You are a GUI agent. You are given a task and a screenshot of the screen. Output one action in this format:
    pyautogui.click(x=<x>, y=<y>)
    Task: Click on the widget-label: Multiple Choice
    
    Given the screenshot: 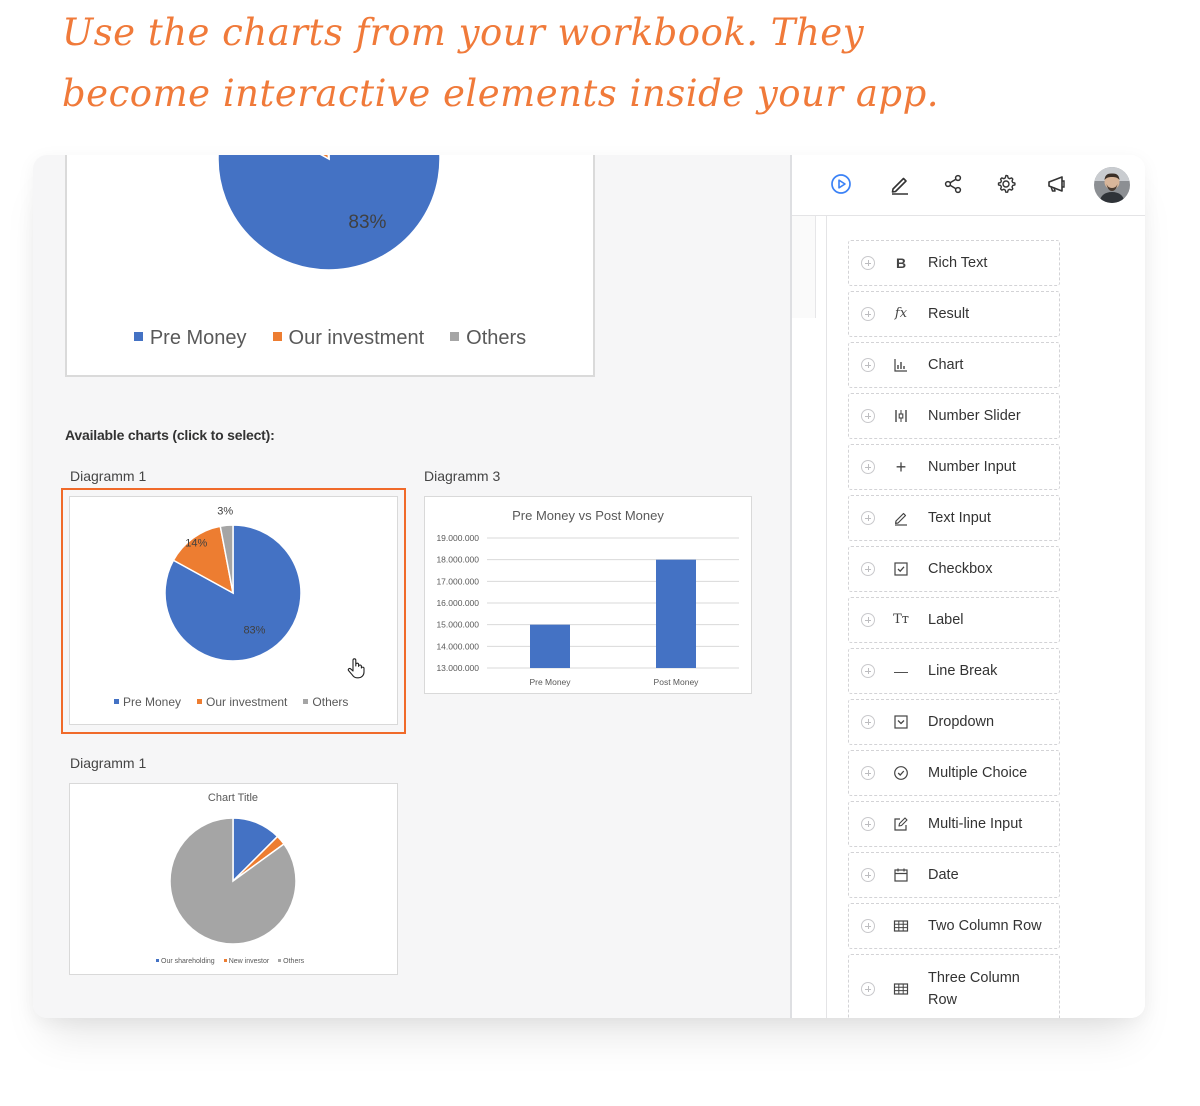 What is the action you would take?
    pyautogui.click(x=978, y=773)
    